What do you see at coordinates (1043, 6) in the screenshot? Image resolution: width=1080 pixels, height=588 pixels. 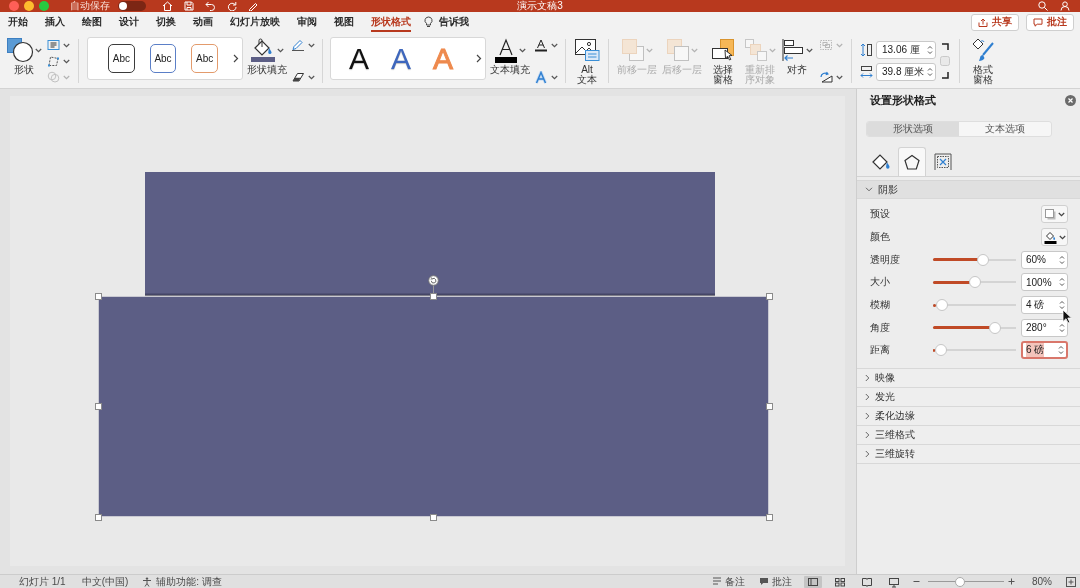 I see `search-icon` at bounding box center [1043, 6].